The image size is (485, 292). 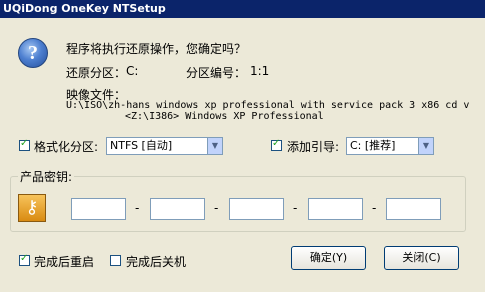 What do you see at coordinates (373, 145) in the screenshot?
I see `boot-target-value: C: [推荐]` at bounding box center [373, 145].